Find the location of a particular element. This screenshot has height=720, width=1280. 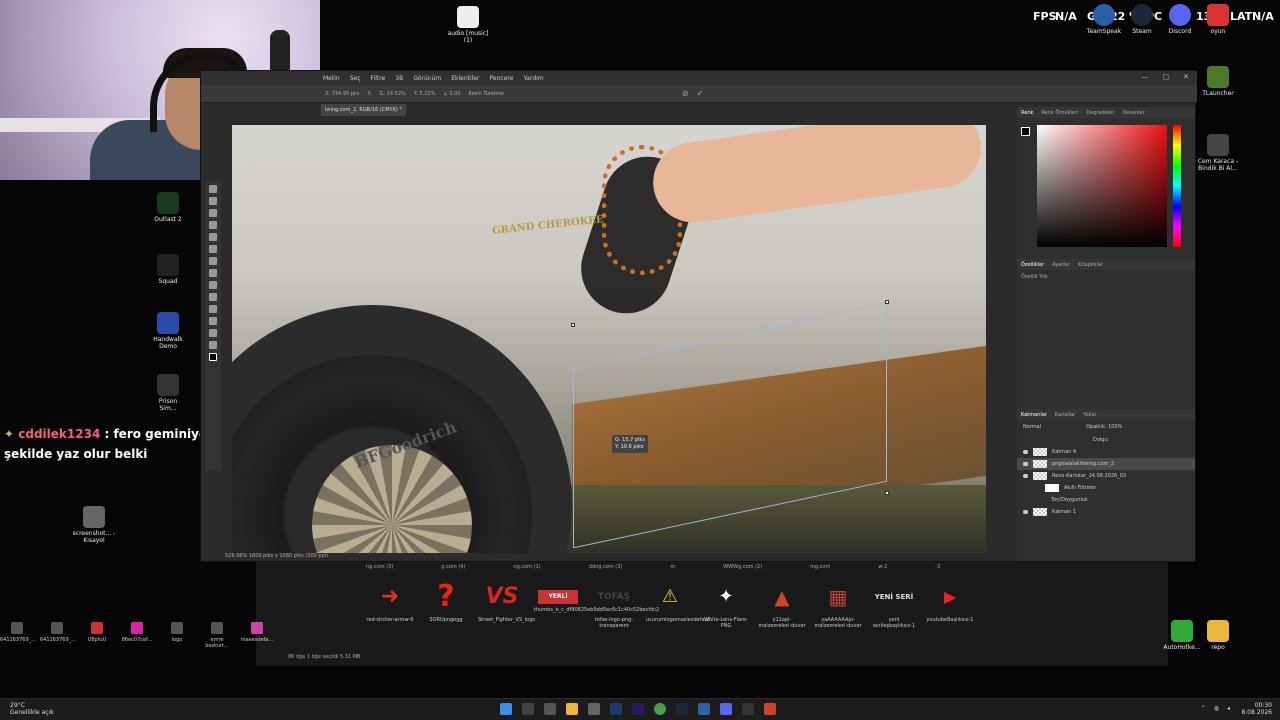

menu-item: Metin is located at coordinates (331, 78).